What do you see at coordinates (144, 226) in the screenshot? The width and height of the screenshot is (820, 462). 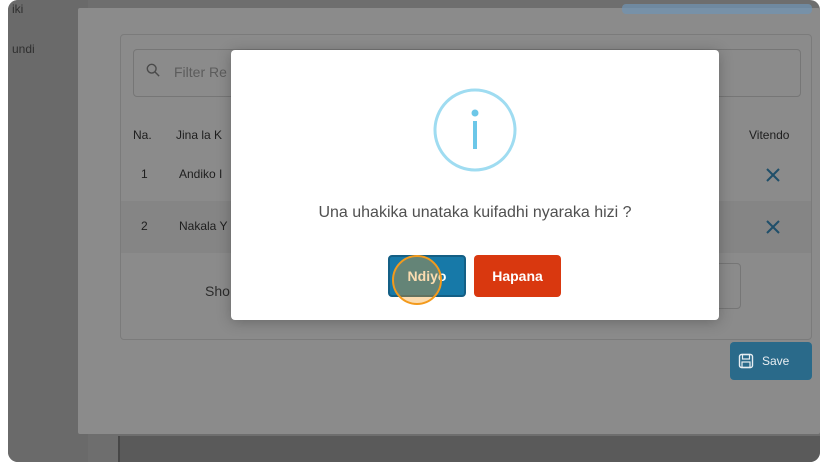 I see `row-number: 2` at bounding box center [144, 226].